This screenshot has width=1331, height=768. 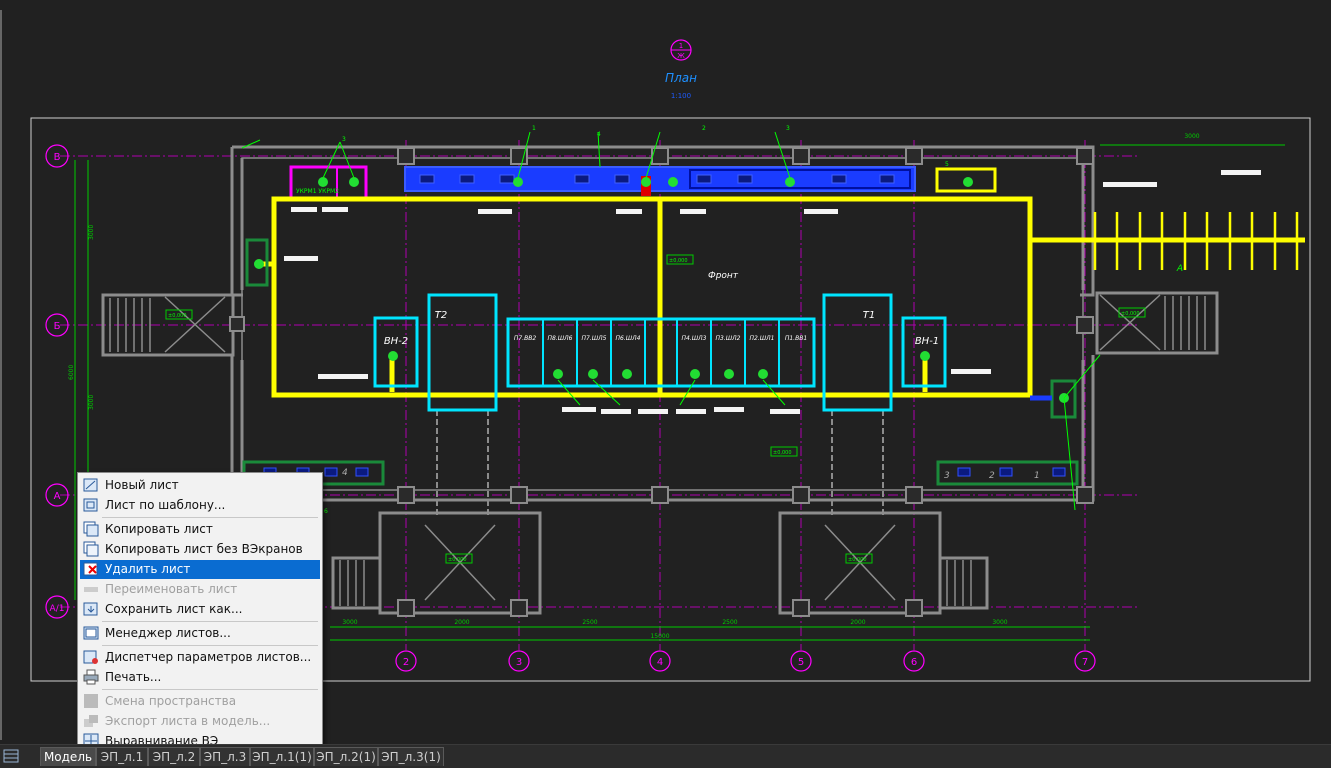 What do you see at coordinates (992, 476) in the screenshot?
I see `board-number: 2` at bounding box center [992, 476].